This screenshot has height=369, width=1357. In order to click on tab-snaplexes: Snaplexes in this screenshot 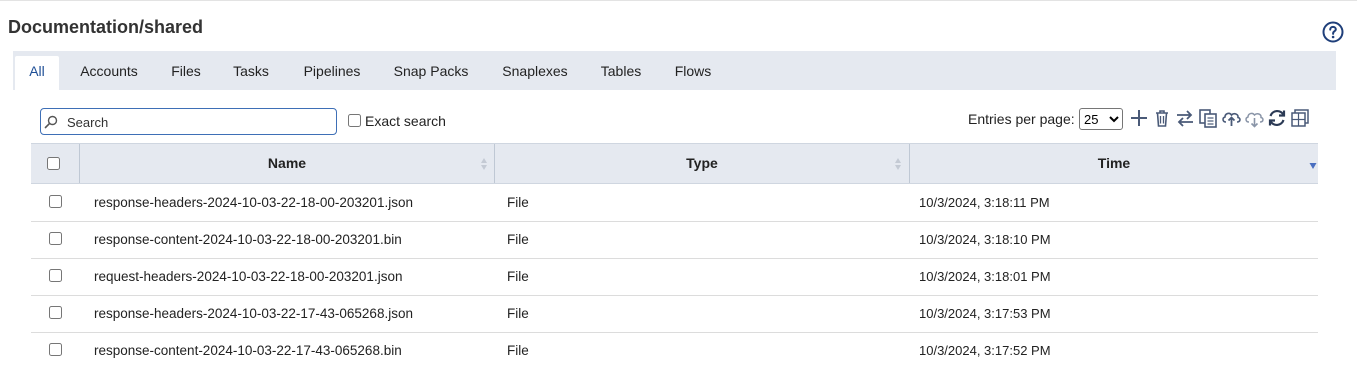, I will do `click(535, 73)`.